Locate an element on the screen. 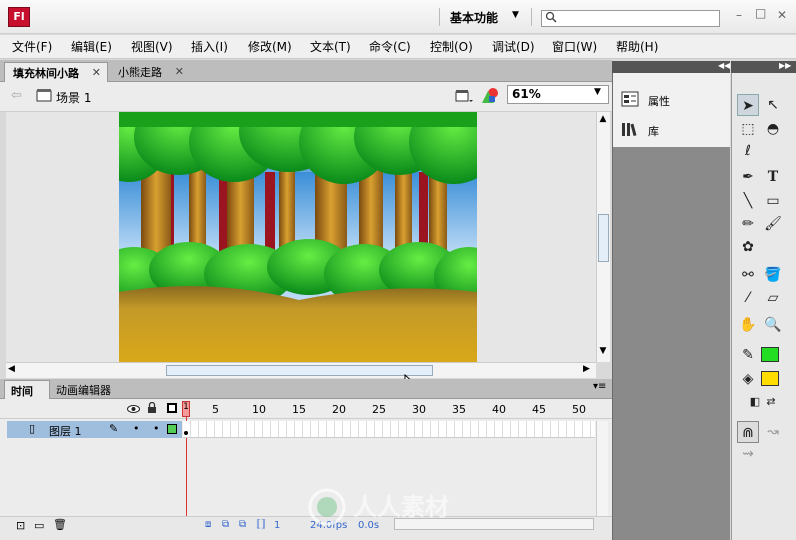 The height and width of the screenshot is (540, 796). search-icon is located at coordinates (551, 18).